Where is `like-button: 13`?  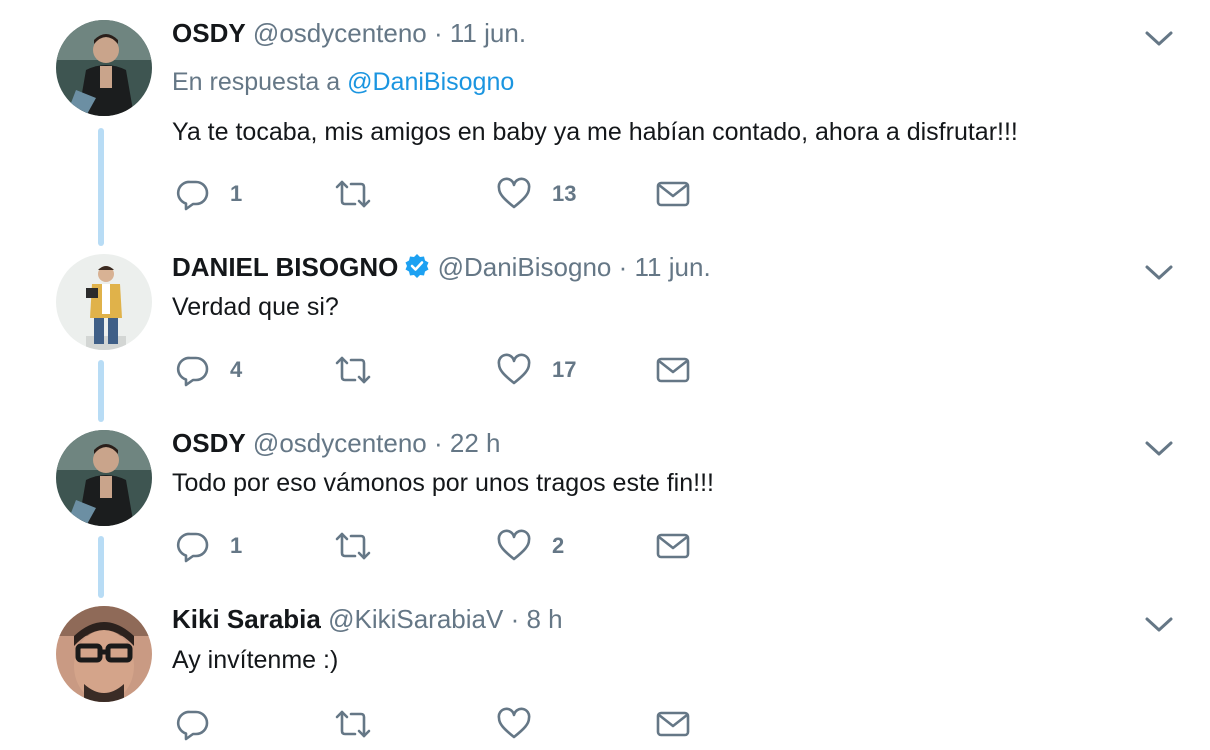 like-button: 13 is located at coordinates (536, 194).